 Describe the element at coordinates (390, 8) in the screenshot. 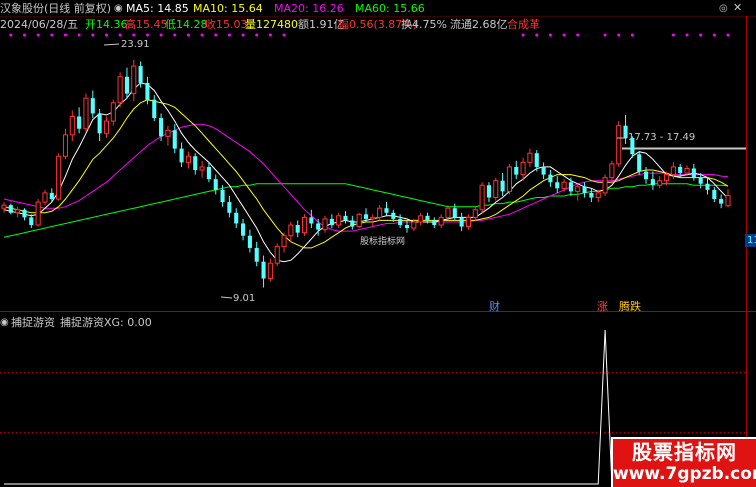

I see `ma60-label: MA60: 15.66` at that location.